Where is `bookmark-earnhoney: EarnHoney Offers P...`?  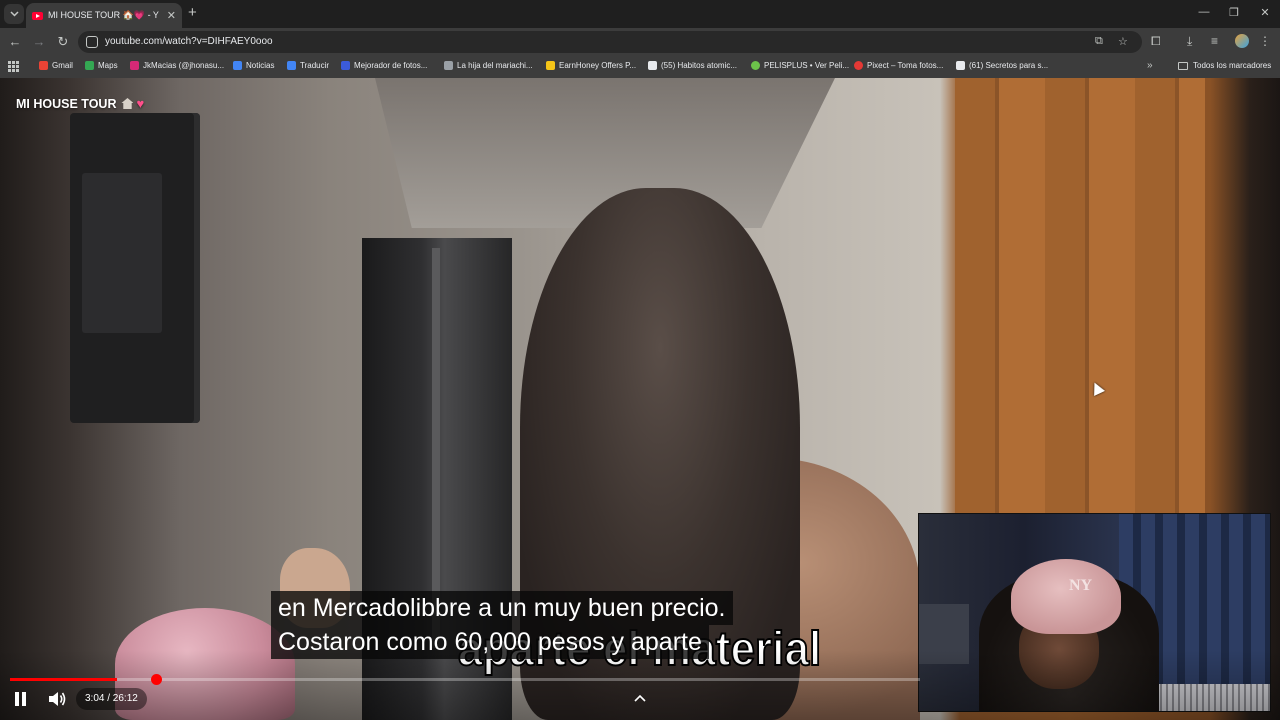
bookmark-earnhoney: EarnHoney Offers P... is located at coordinates (591, 65).